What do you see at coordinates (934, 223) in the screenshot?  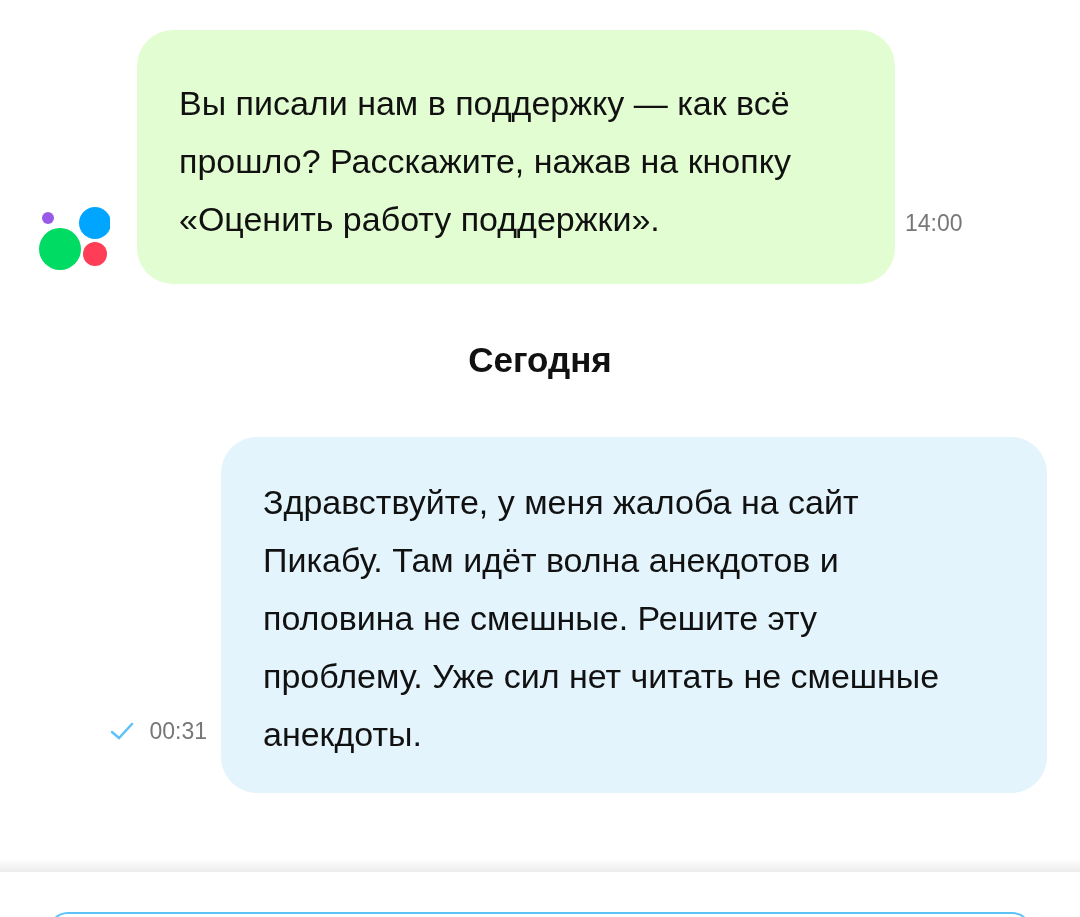 I see `message-time: 14:00` at bounding box center [934, 223].